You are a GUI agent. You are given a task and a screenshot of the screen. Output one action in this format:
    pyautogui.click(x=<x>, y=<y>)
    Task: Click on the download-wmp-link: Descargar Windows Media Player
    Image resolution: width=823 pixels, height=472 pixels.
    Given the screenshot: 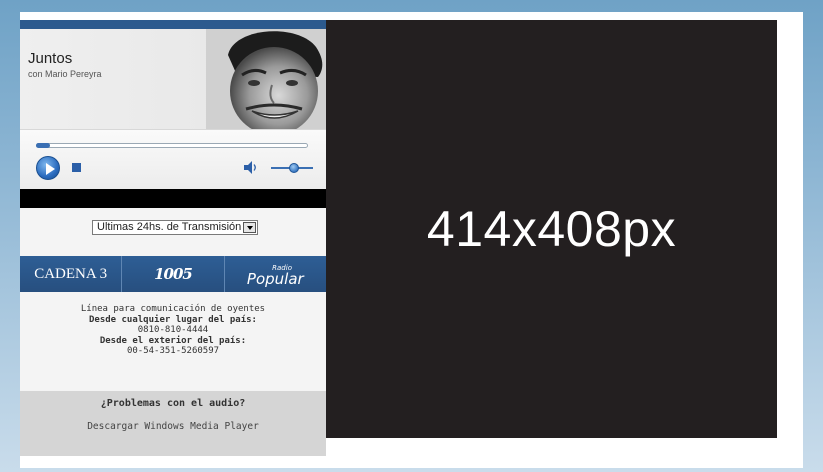 What is the action you would take?
    pyautogui.click(x=173, y=426)
    